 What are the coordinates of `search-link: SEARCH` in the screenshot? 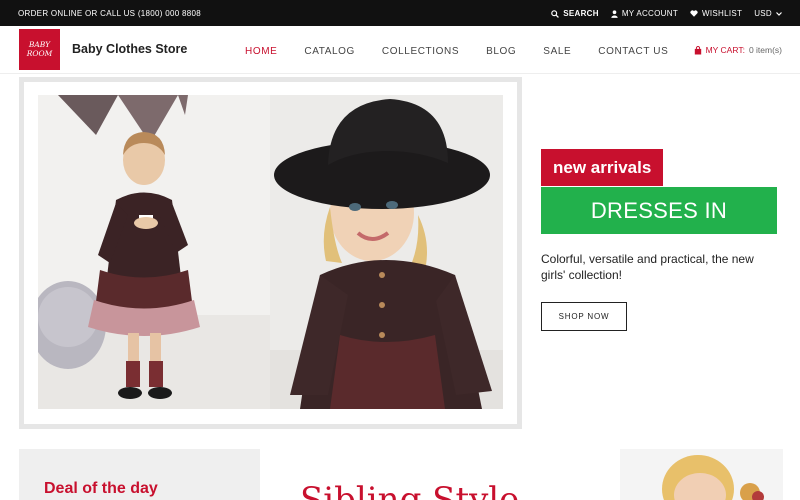 It's located at (575, 13).